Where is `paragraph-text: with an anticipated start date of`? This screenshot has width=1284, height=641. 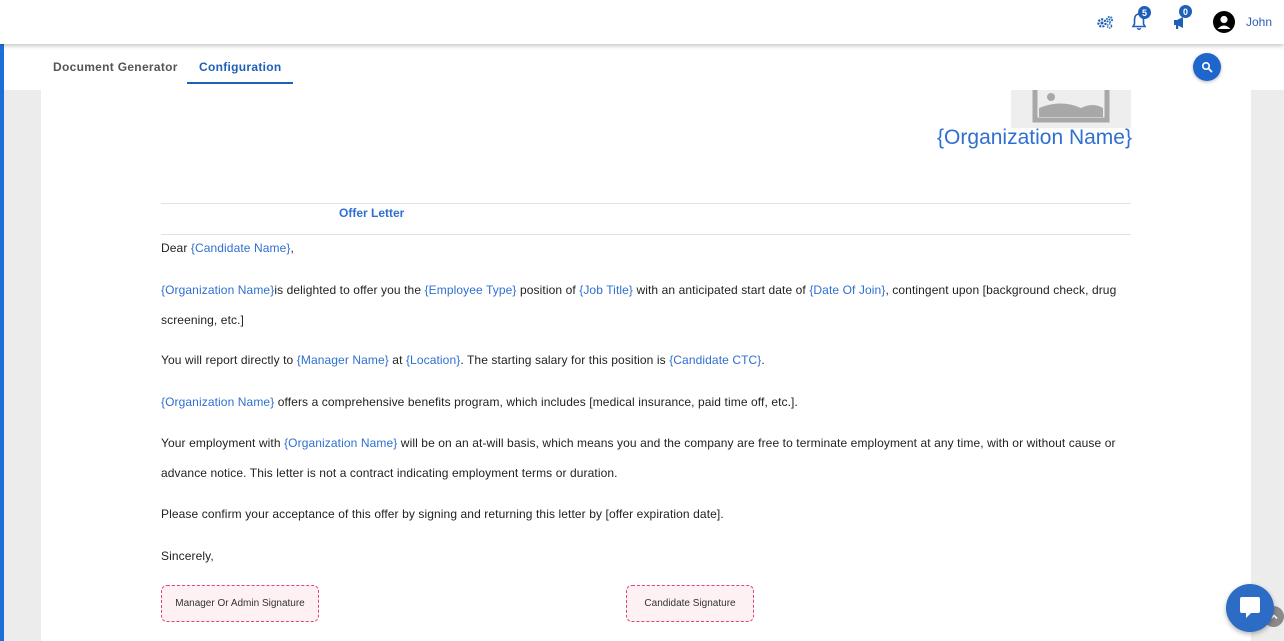 paragraph-text: with an anticipated start date of is located at coordinates (721, 290).